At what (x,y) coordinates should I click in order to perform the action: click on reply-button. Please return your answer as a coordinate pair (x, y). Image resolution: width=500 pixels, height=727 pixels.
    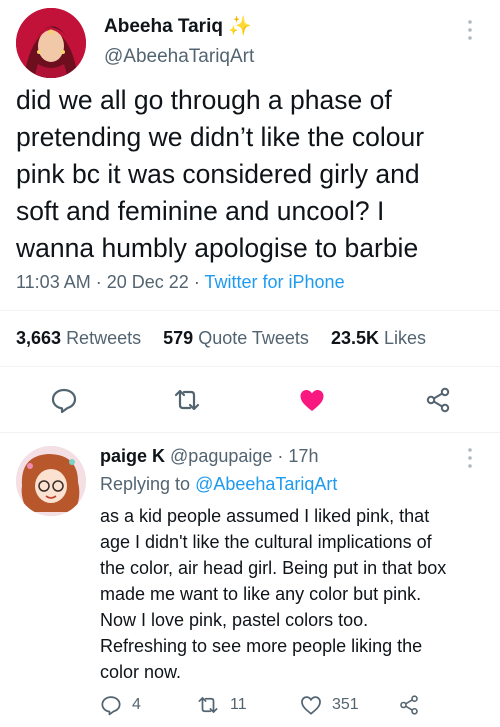
    Looking at the image, I should click on (64, 400).